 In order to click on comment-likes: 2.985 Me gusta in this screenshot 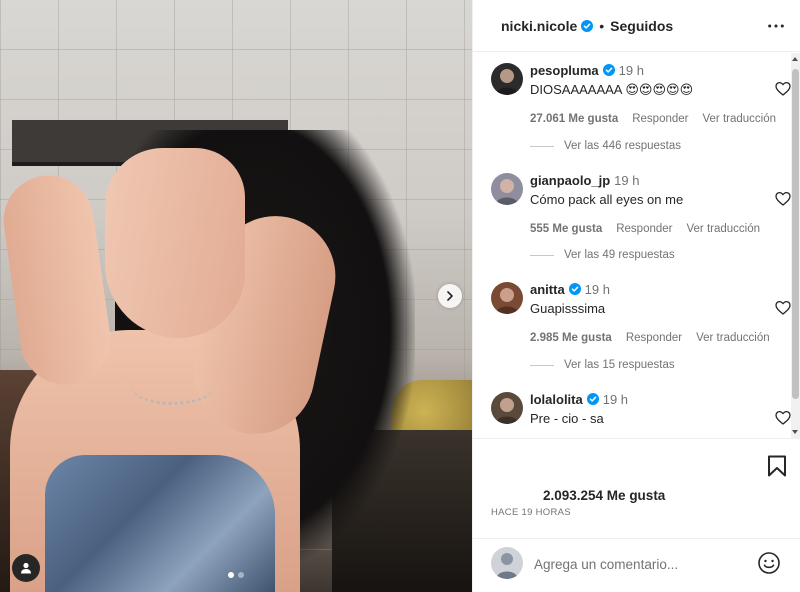, I will do `click(571, 338)`.